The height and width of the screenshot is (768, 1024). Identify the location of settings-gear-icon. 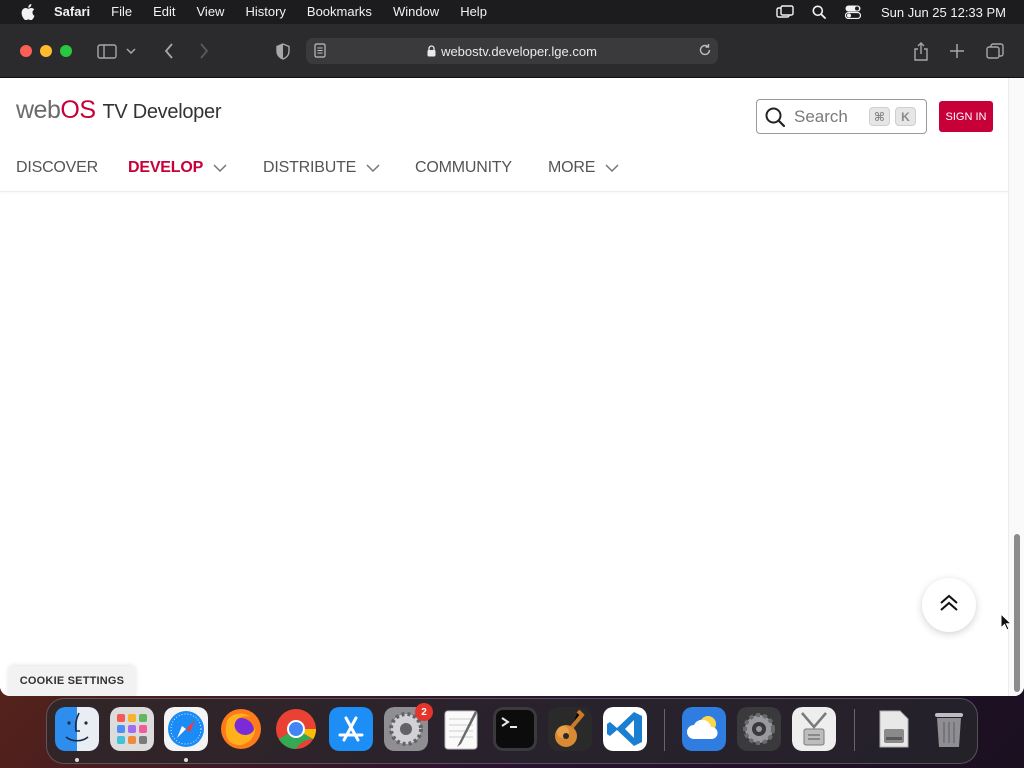
(759, 729).